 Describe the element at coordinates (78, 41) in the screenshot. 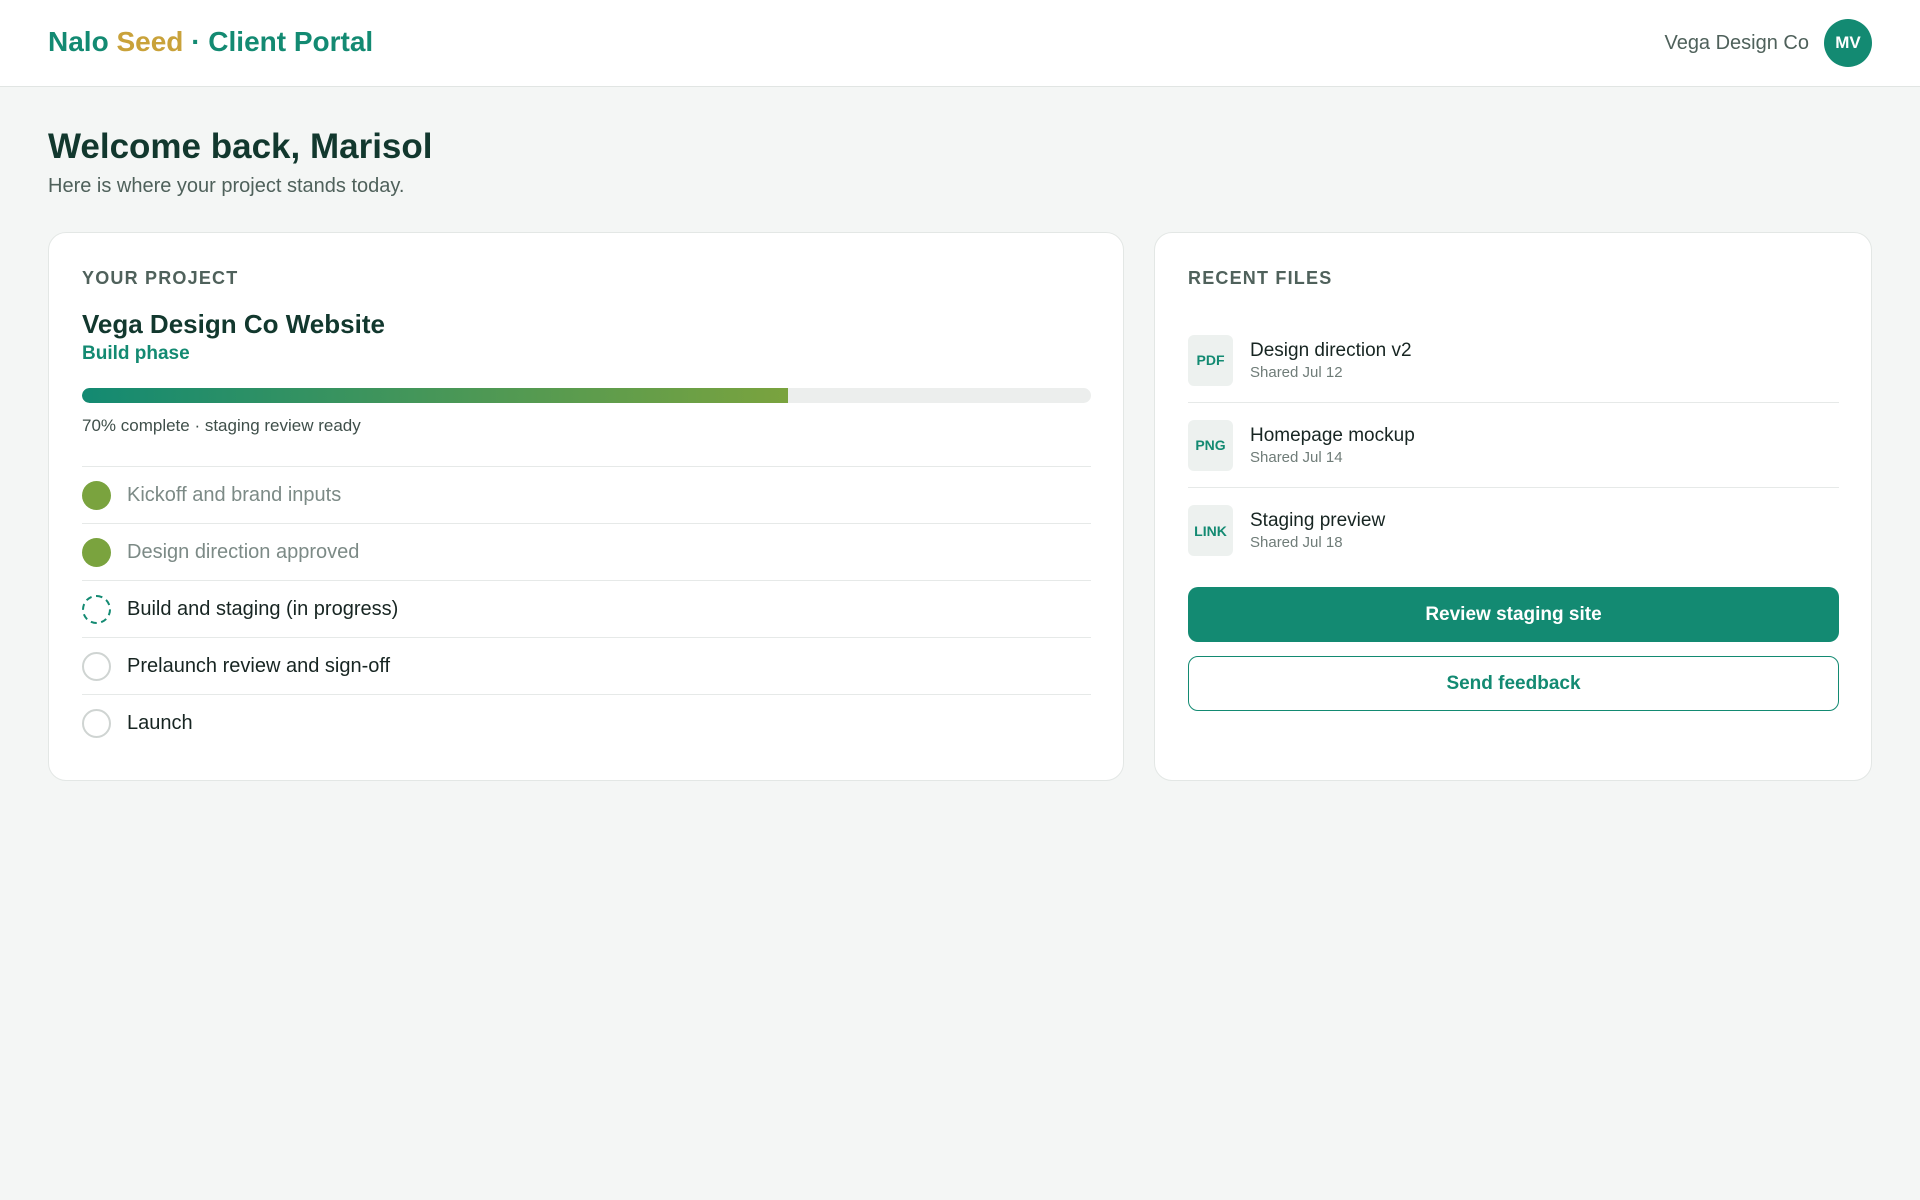

I see `brand-name-part1: Nalo` at that location.